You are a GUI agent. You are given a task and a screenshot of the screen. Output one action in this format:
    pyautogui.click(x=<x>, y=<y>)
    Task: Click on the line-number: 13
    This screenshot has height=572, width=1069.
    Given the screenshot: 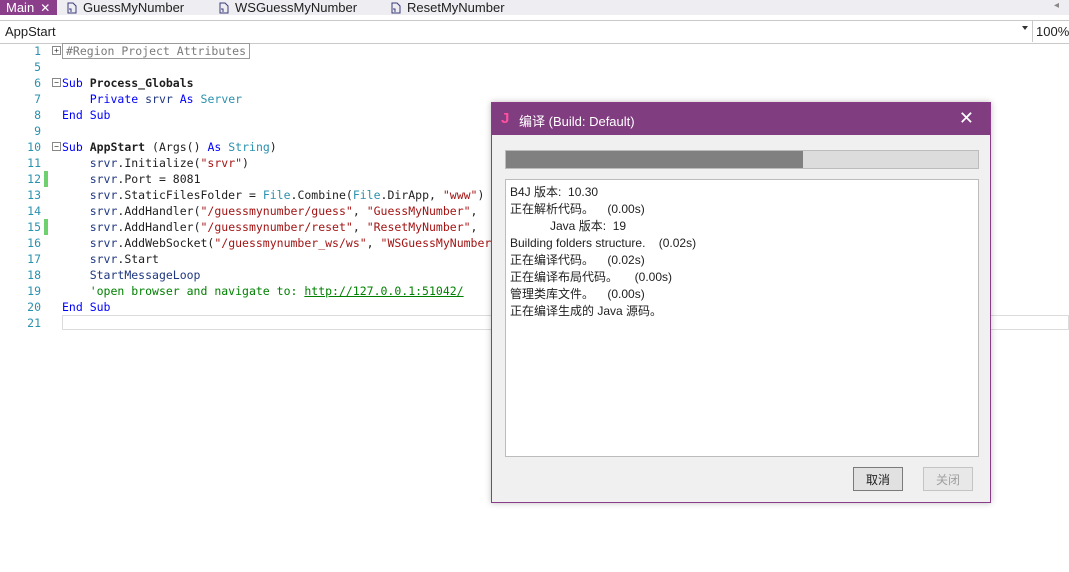 What is the action you would take?
    pyautogui.click(x=34, y=195)
    